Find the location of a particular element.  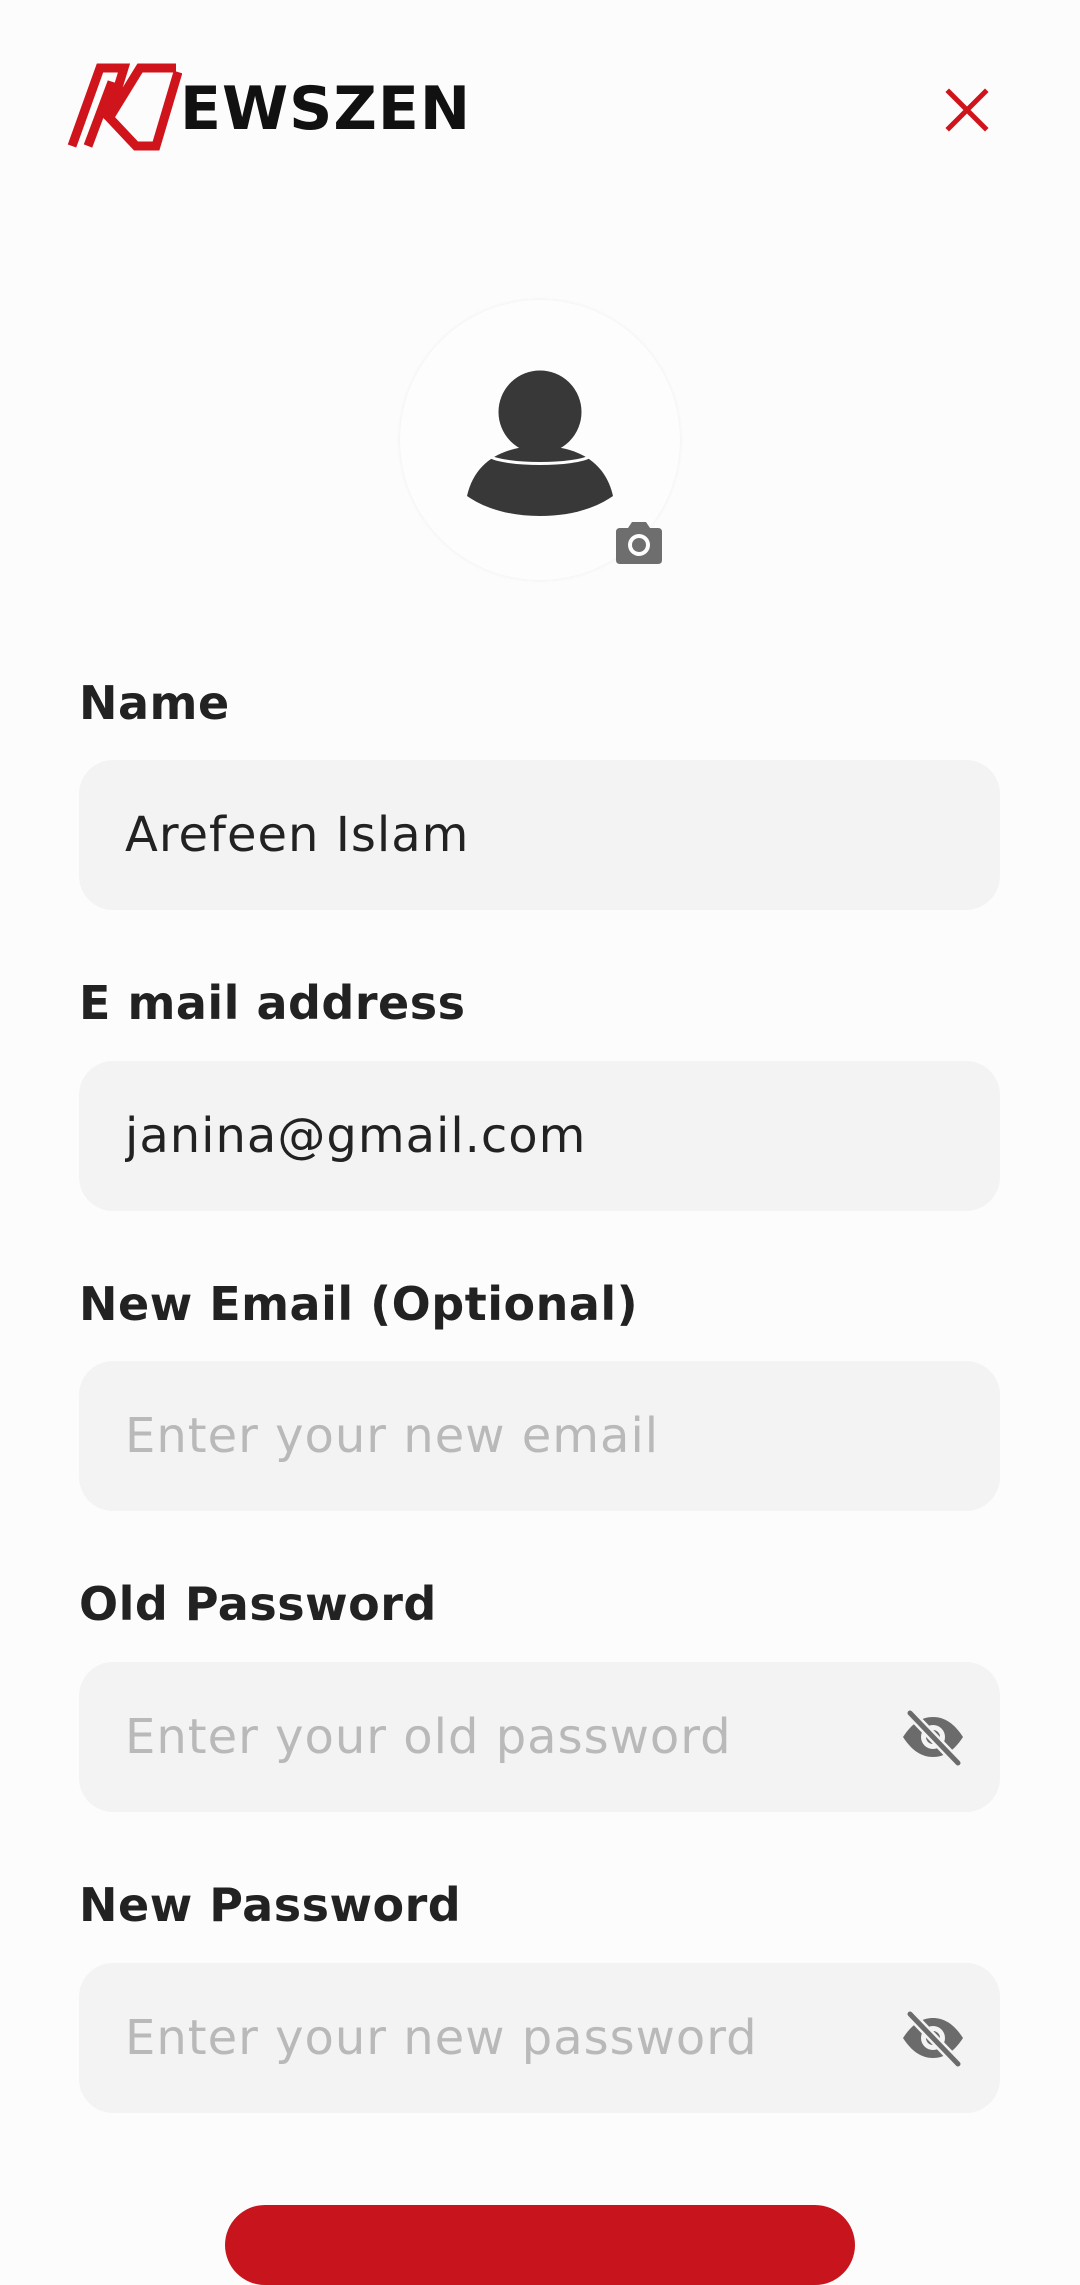

name-field-container is located at coordinates (539, 835).